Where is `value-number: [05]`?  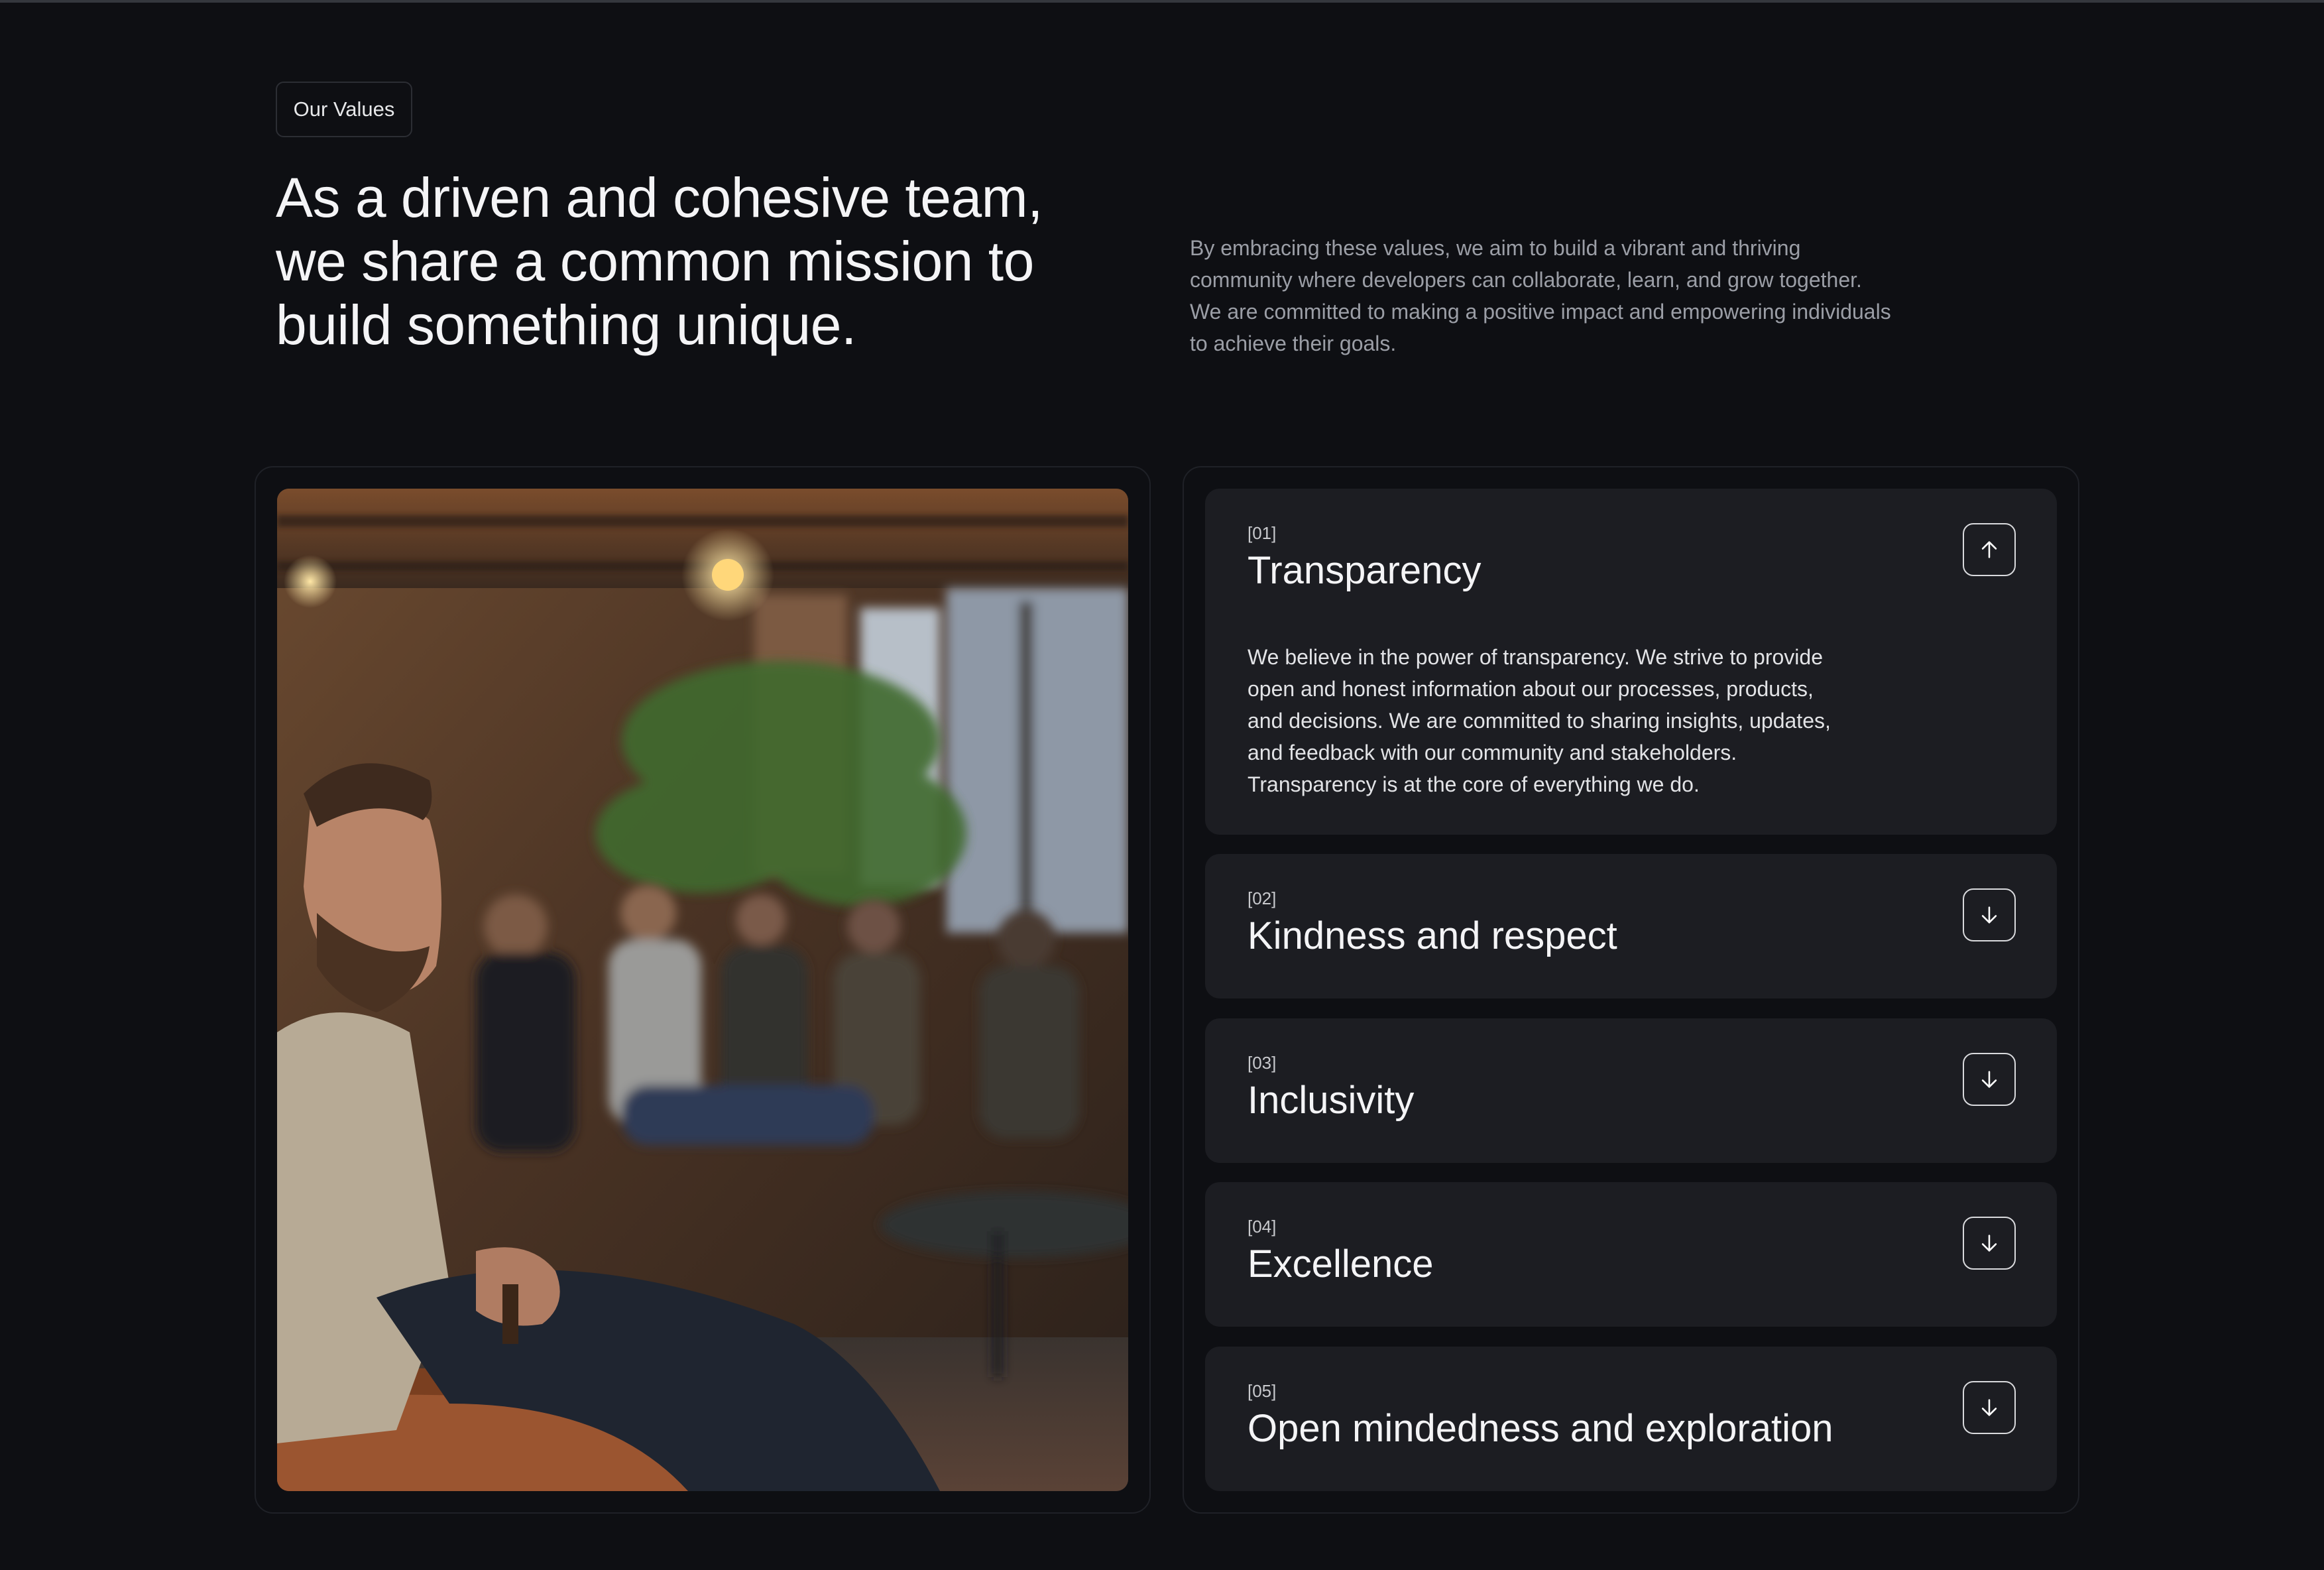 value-number: [05] is located at coordinates (1262, 1391).